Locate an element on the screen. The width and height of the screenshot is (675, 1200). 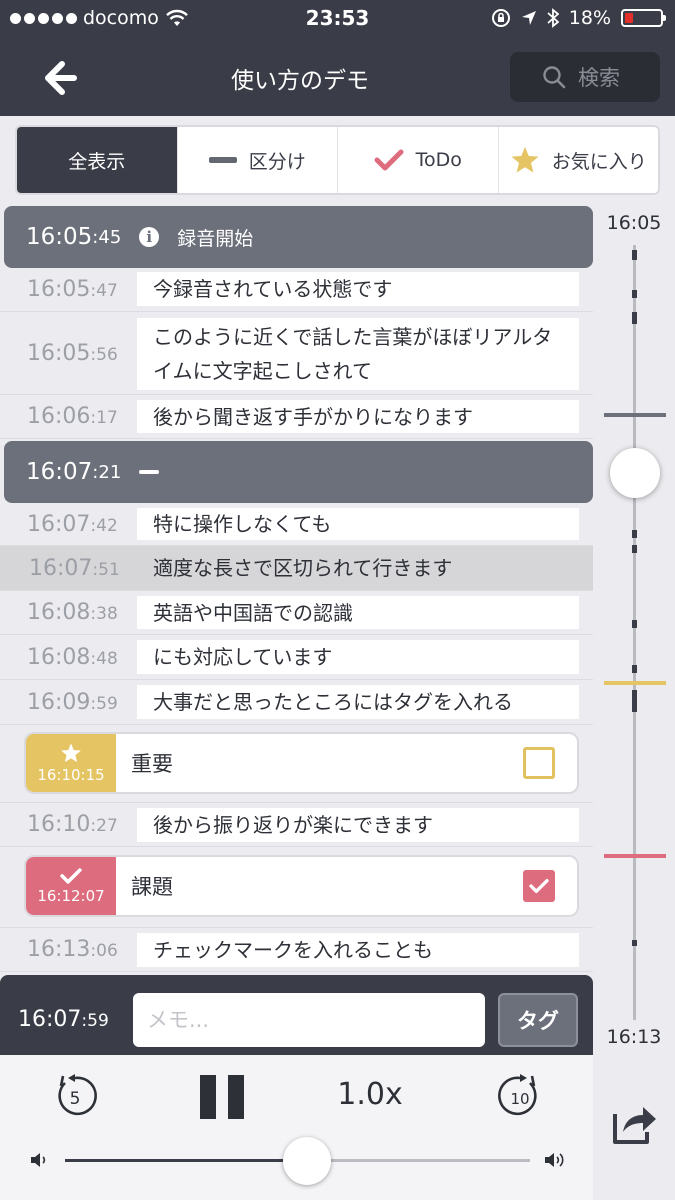
list-item: 16:07:42 特に操作しなくても is located at coordinates (296, 525).